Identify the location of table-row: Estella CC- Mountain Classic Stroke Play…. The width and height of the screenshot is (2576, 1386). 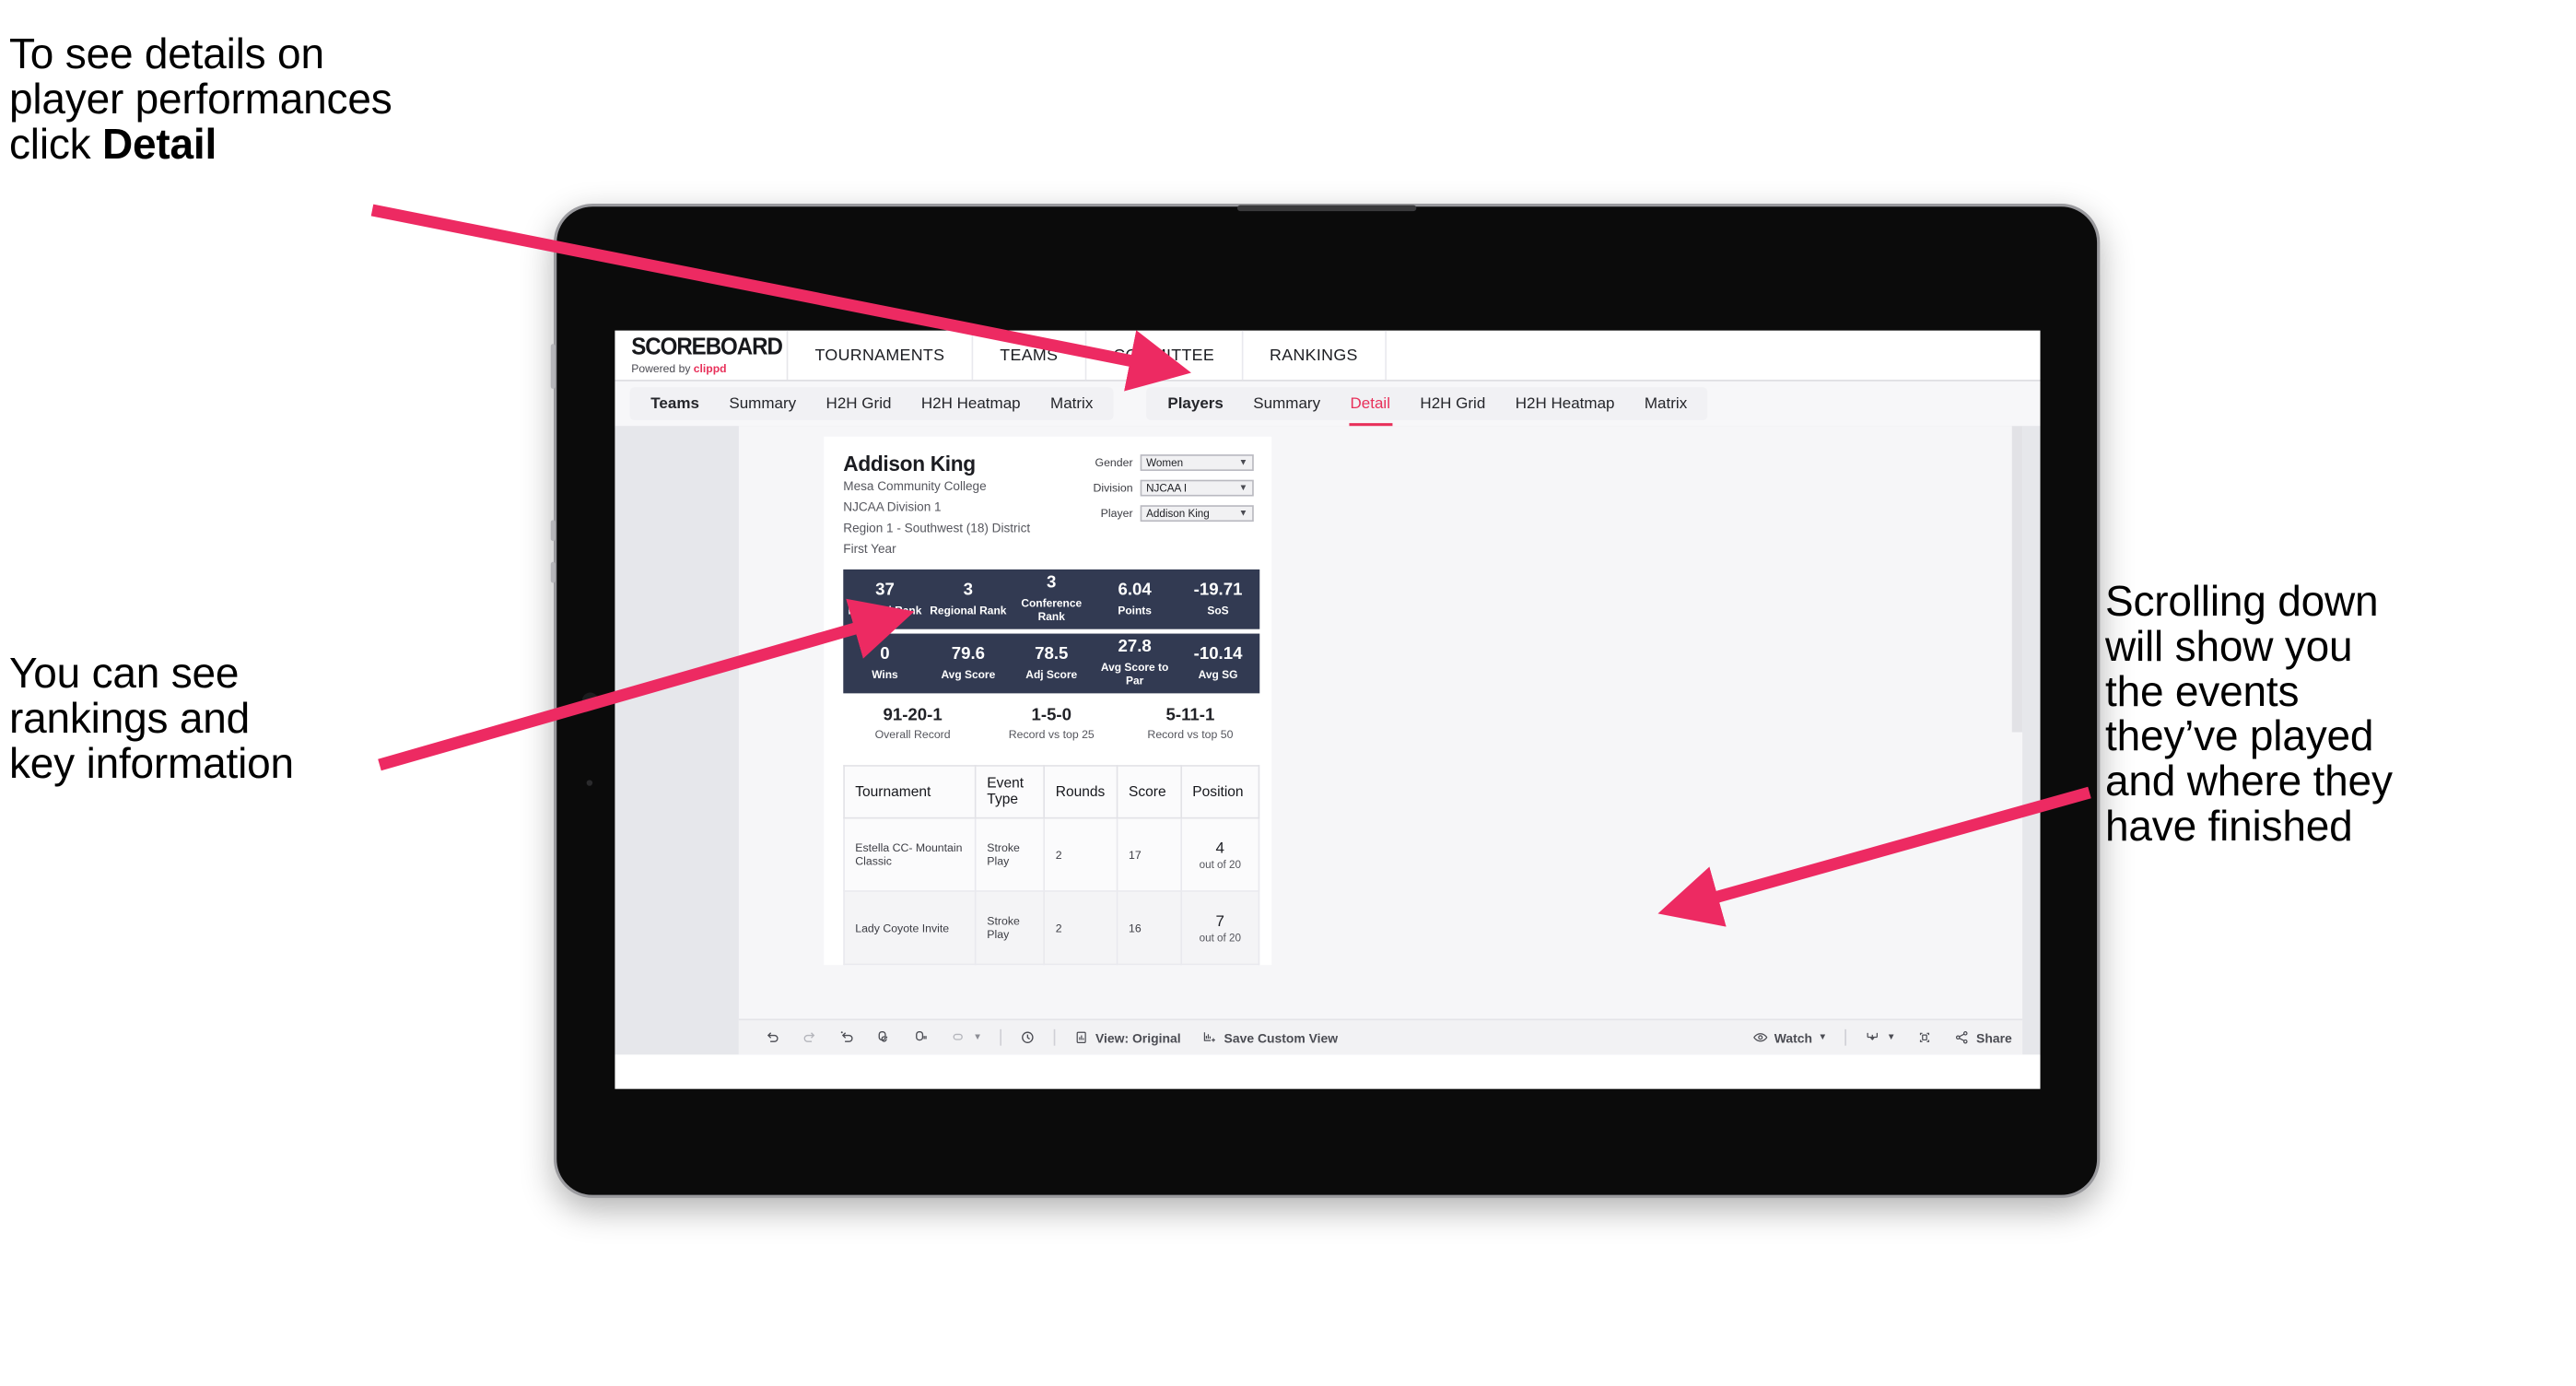
(1051, 855).